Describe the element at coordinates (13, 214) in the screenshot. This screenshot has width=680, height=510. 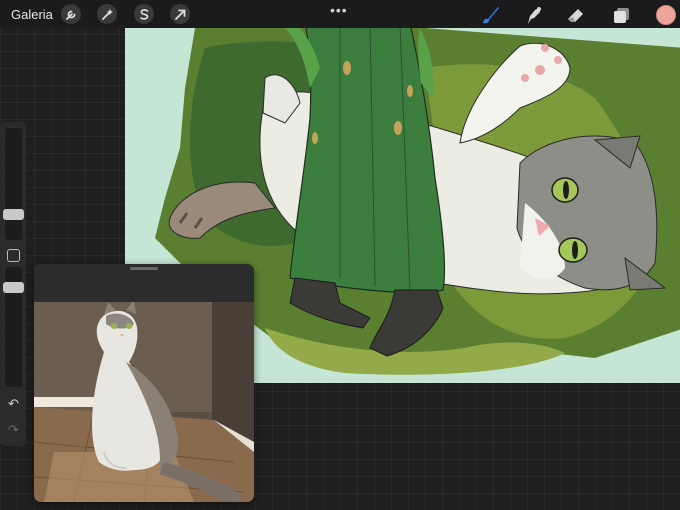
I see `brush-size-thumb` at that location.